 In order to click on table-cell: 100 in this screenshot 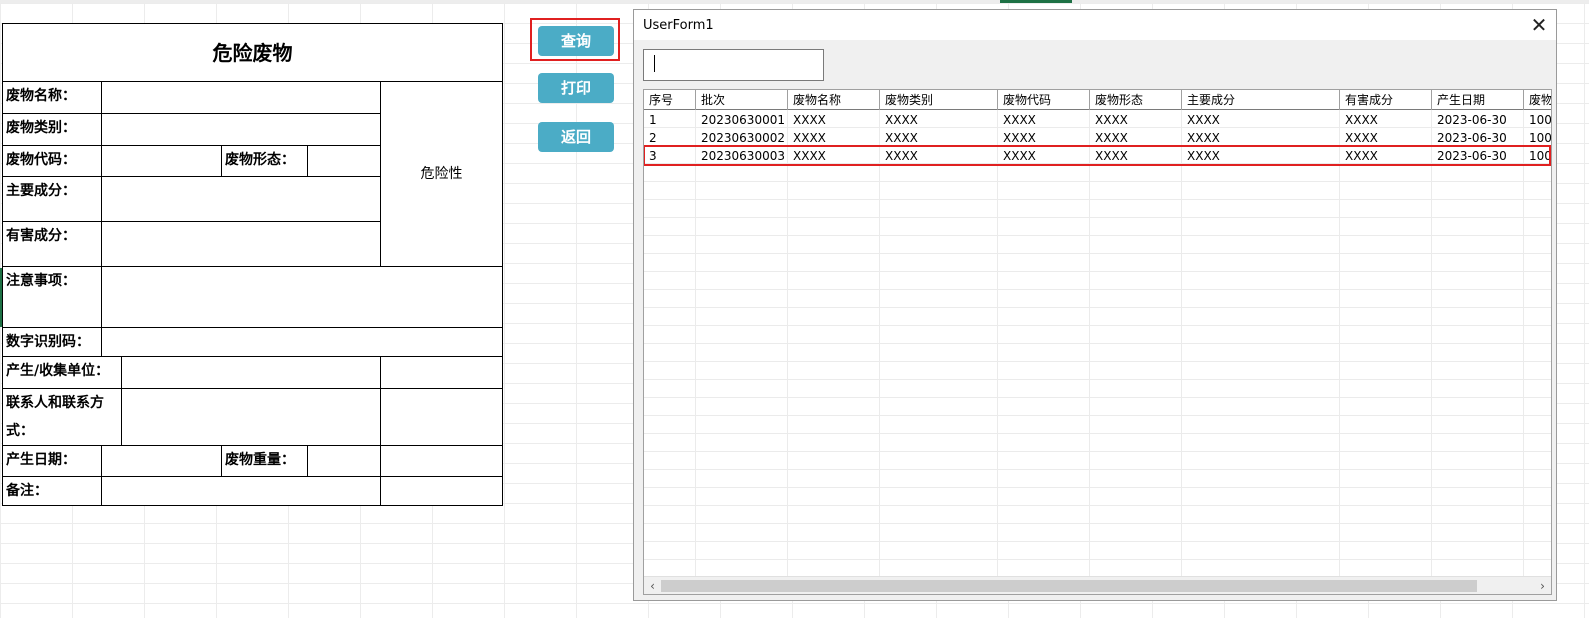, I will do `click(1540, 120)`.